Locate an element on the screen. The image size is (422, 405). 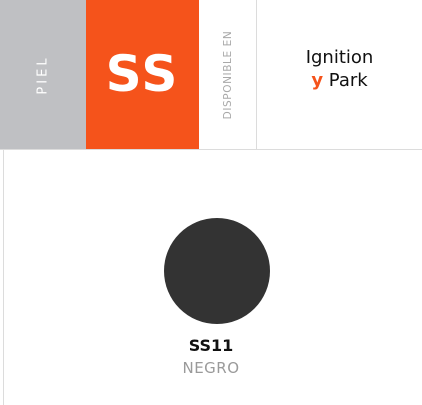
connector-y: y is located at coordinates (317, 80).